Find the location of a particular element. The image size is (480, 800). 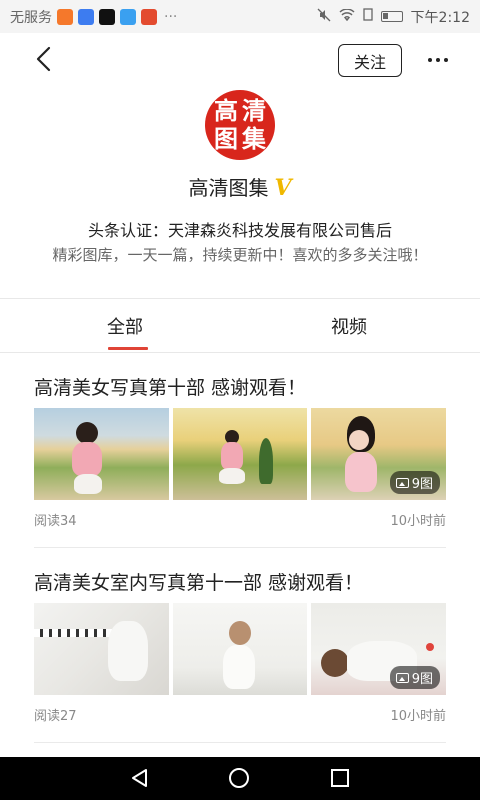

avatar-char: 高 is located at coordinates (226, 110).